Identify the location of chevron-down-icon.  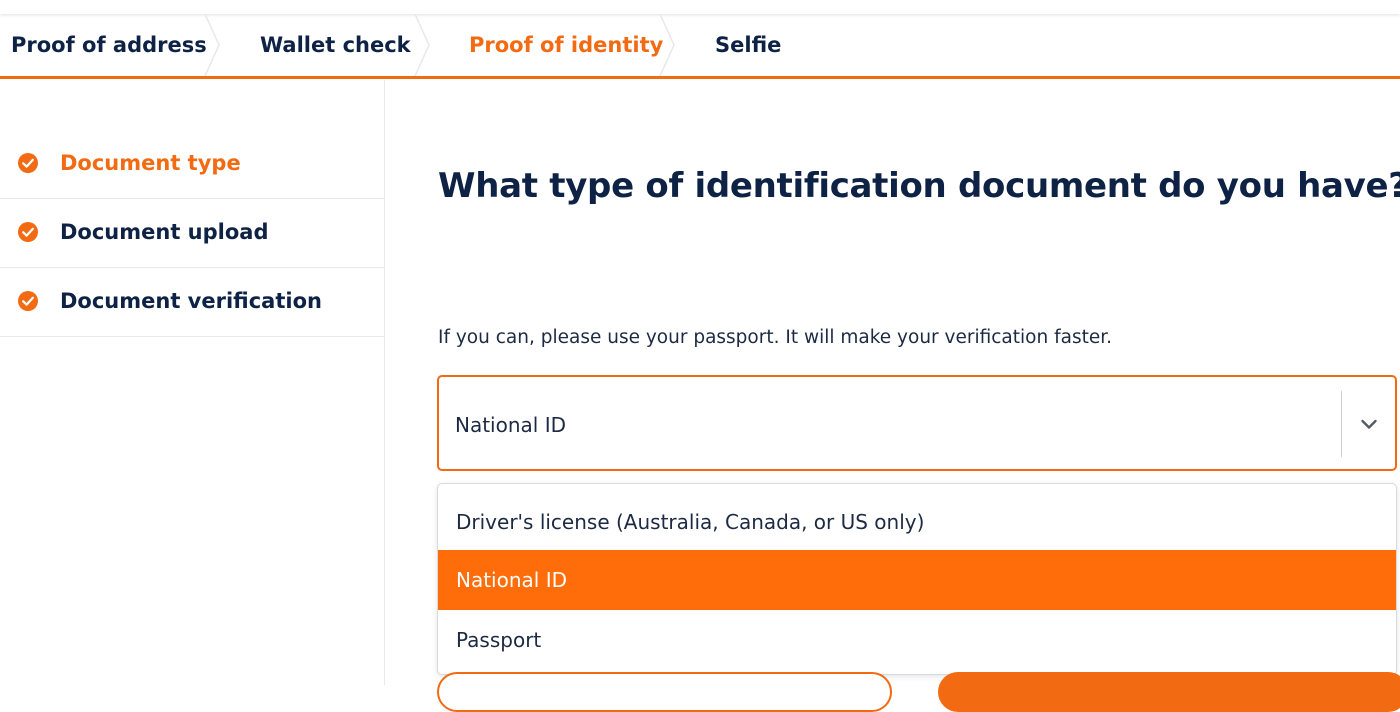
(1369, 424).